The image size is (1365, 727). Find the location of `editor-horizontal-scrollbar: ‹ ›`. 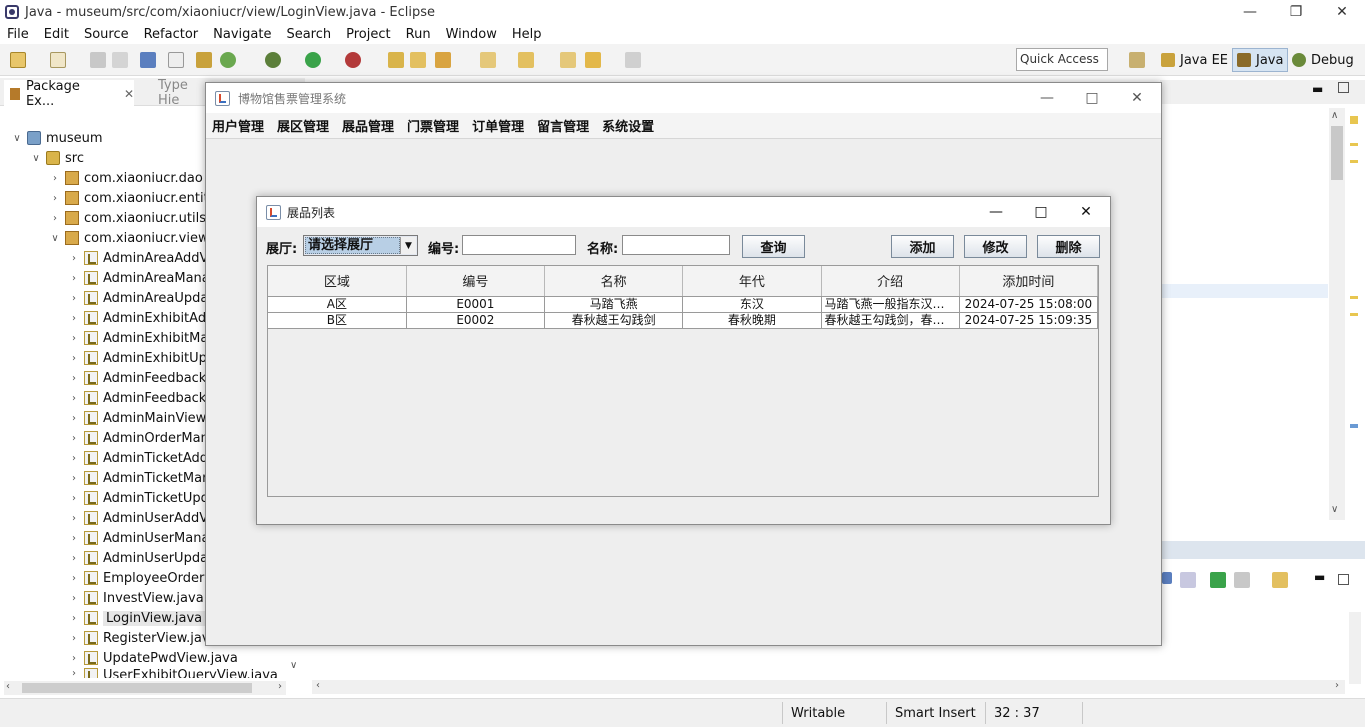

editor-horizontal-scrollbar: ‹ › is located at coordinates (828, 687).